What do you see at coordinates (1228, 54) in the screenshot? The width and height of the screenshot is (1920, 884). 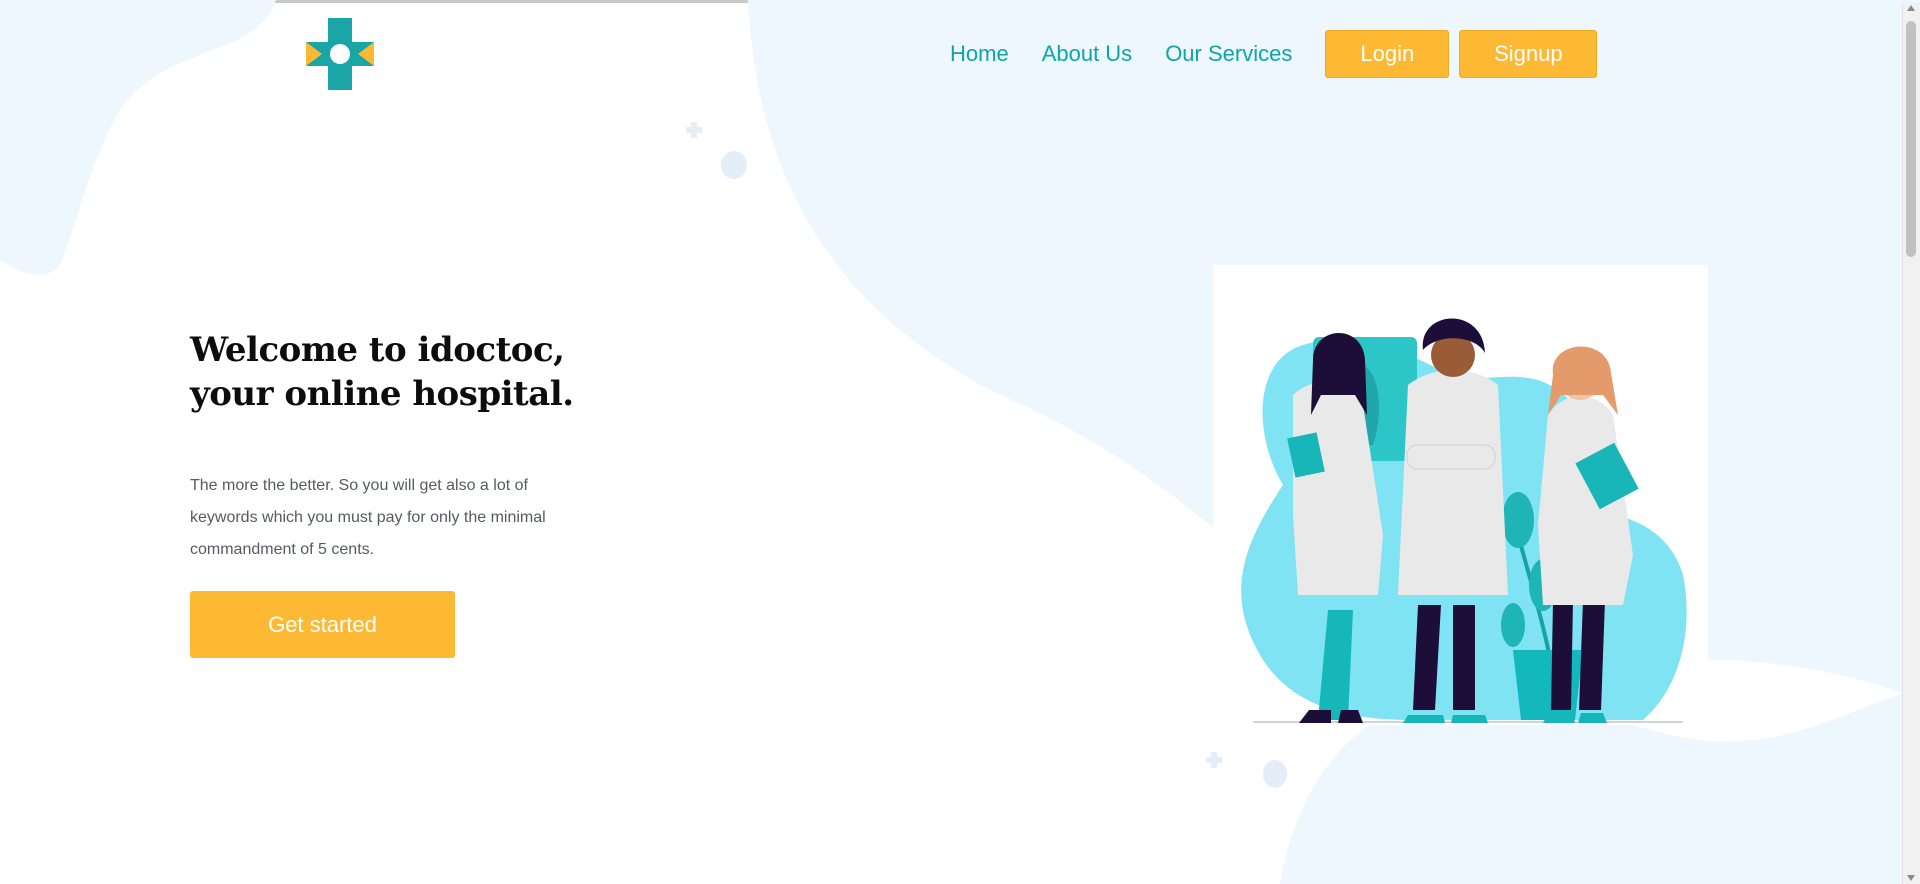 I see `nav-link-our-services: Our Services` at bounding box center [1228, 54].